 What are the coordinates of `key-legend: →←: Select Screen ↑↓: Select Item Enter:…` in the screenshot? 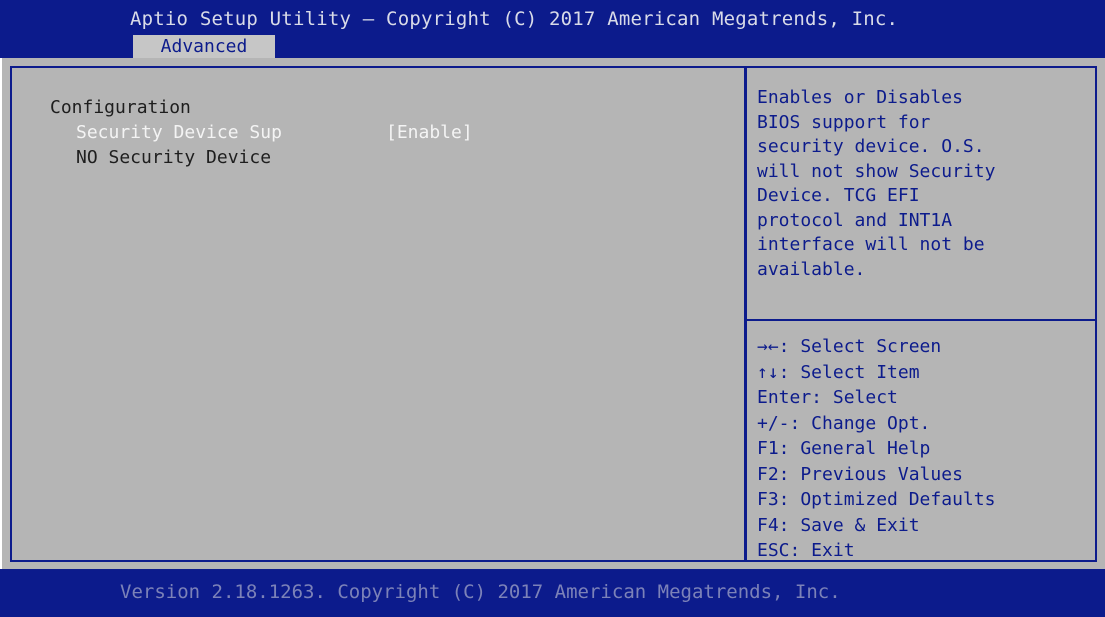 It's located at (876, 449).